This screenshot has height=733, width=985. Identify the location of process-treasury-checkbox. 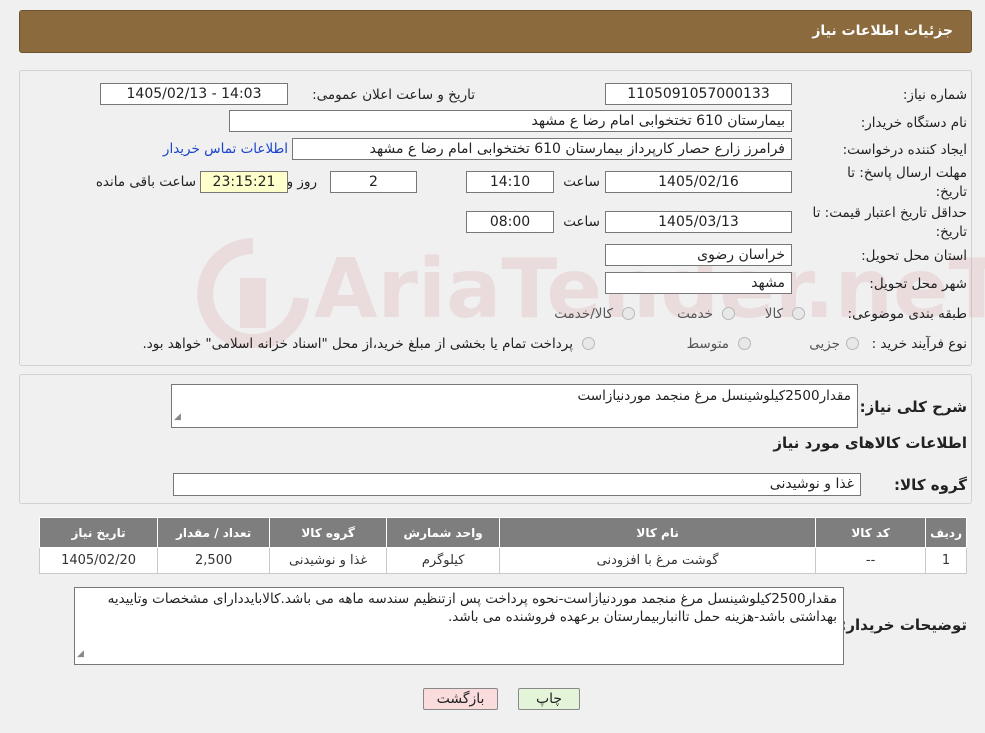
(588, 343).